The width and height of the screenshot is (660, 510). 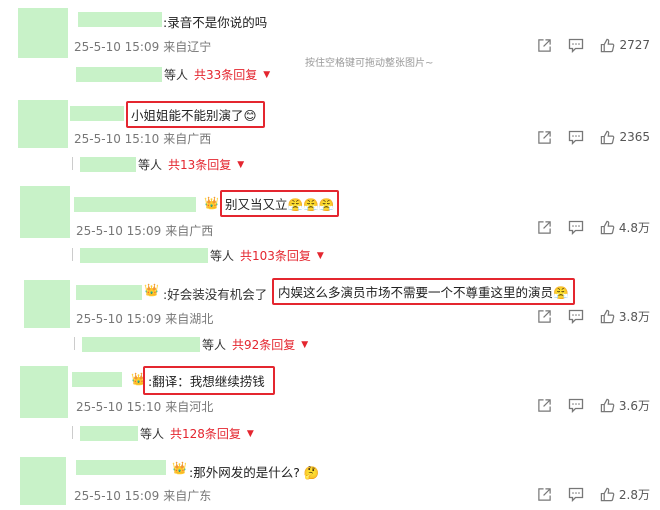 I want to click on like-button: 3.6万, so click(x=625, y=405).